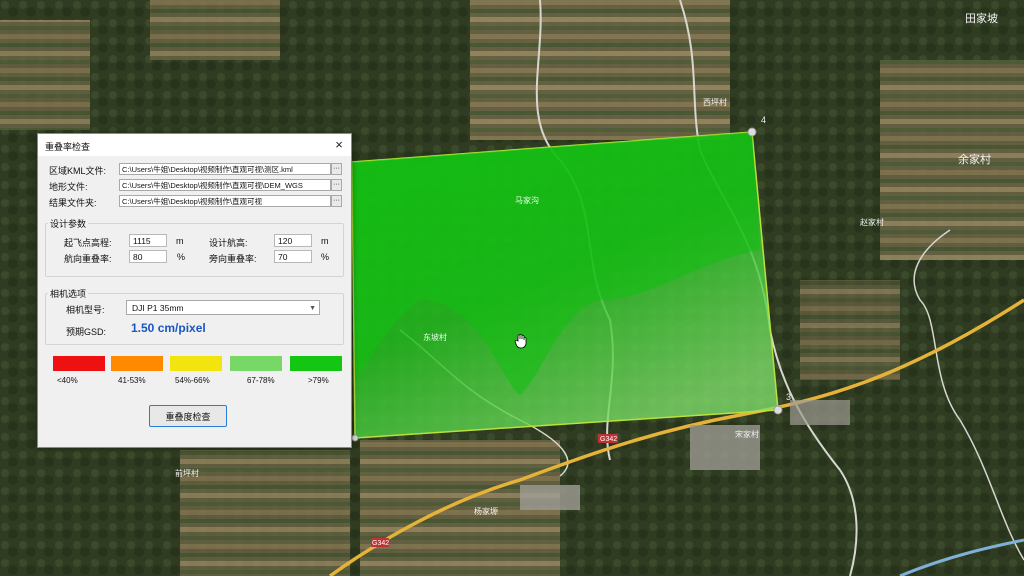 The image size is (1024, 576). What do you see at coordinates (974, 159) in the screenshot?
I see `village-label: 余家村` at bounding box center [974, 159].